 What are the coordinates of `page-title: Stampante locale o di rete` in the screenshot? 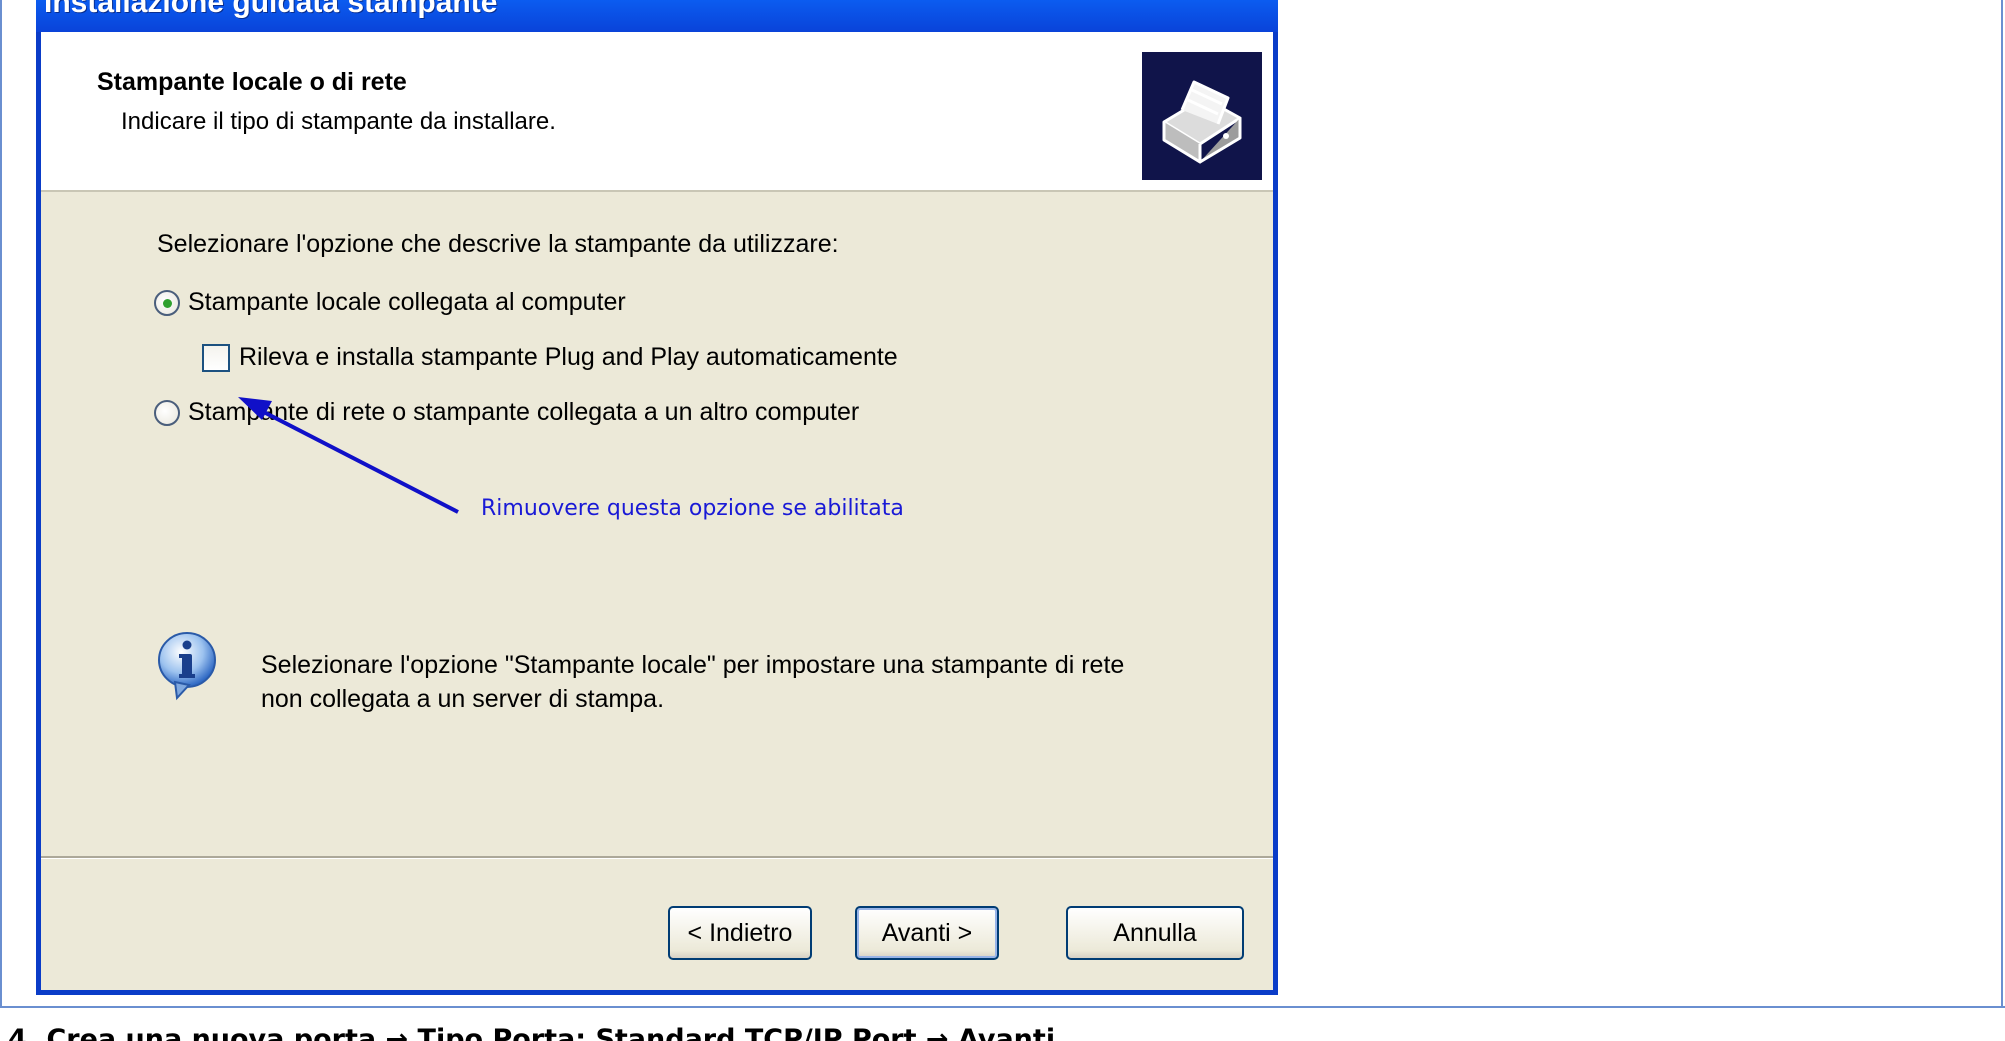 It's located at (252, 82).